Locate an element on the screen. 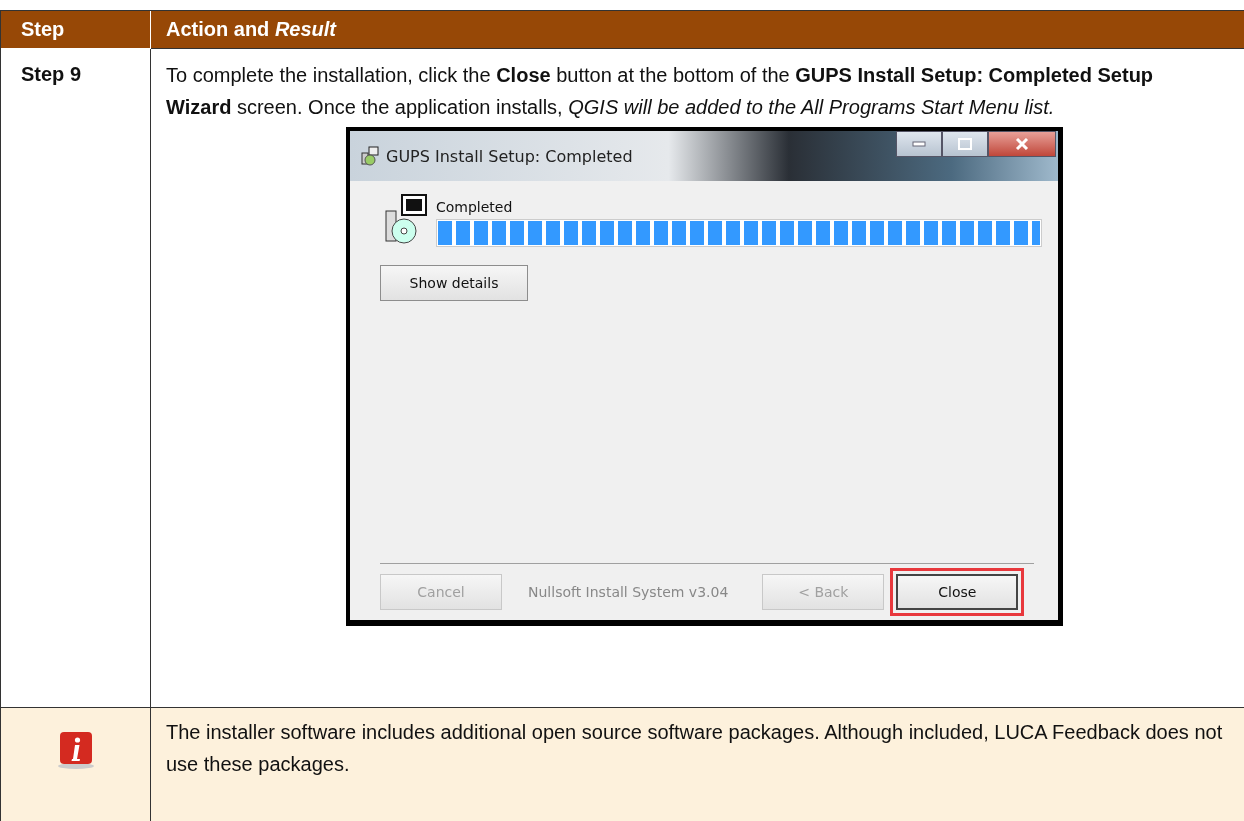  column-header: Action and Result is located at coordinates (251, 29).